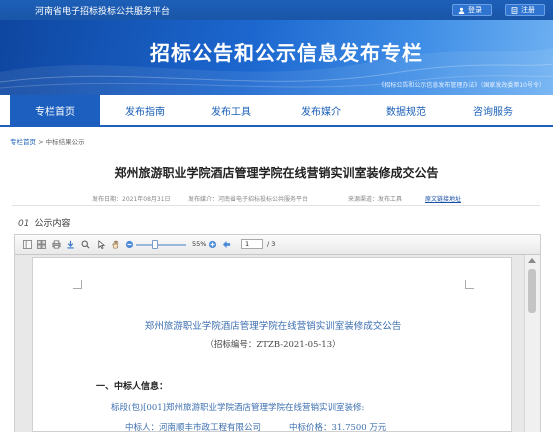 Image resolution: width=553 pixels, height=432 pixels. What do you see at coordinates (70, 244) in the screenshot?
I see `download-icon` at bounding box center [70, 244].